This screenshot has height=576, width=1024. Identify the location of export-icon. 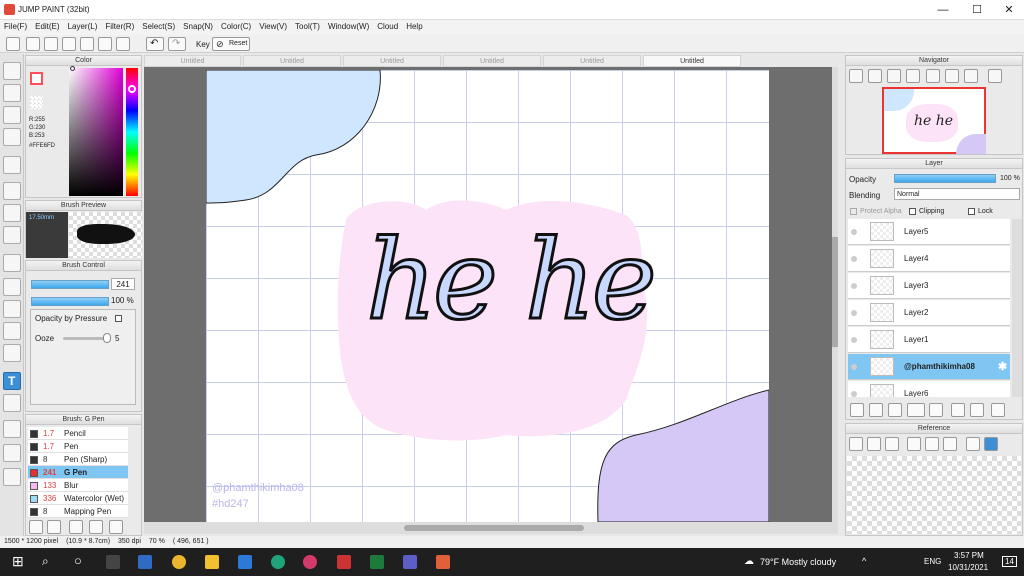
(33, 44).